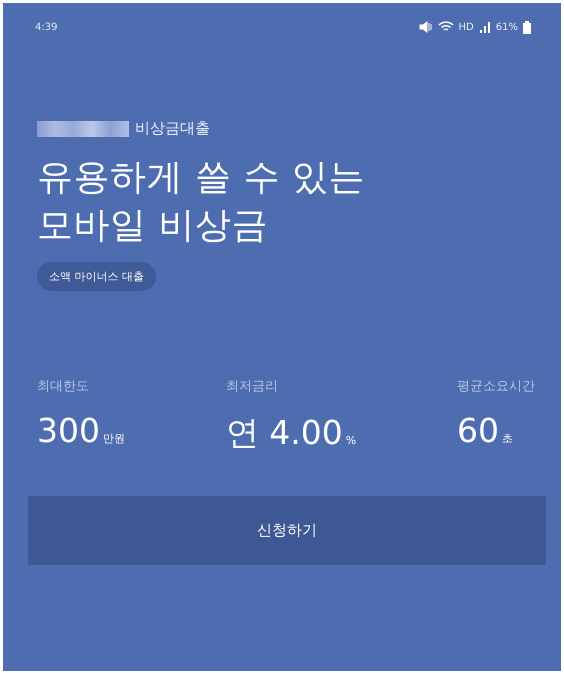 This screenshot has height=673, width=564. I want to click on status-time: 4:39, so click(46, 27).